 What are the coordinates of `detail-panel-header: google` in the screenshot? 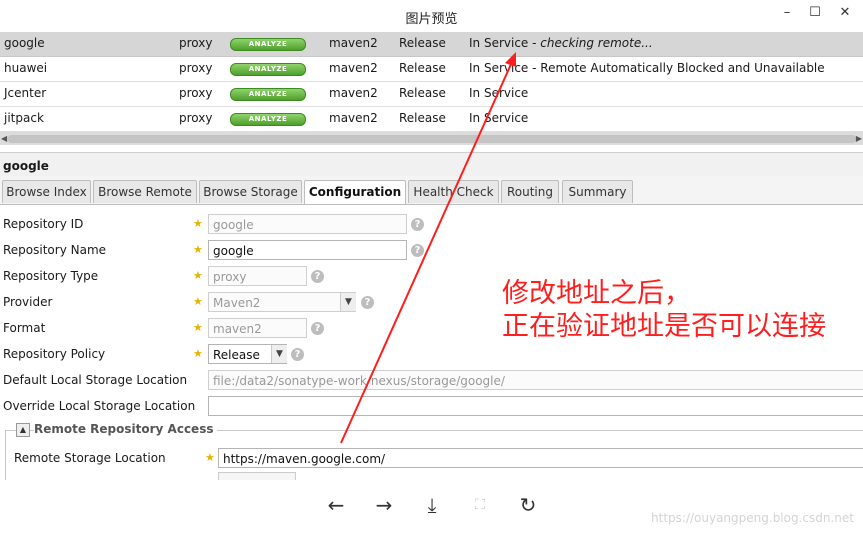 It's located at (431, 164).